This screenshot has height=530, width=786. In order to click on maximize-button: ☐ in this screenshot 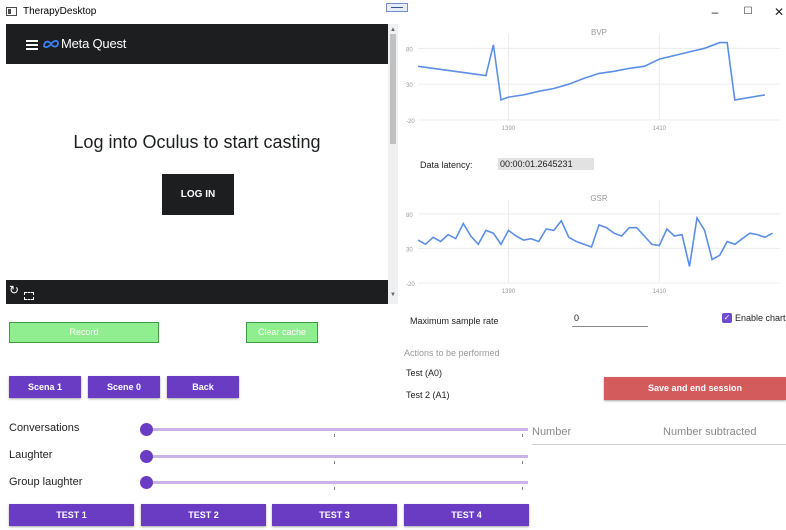, I will do `click(748, 12)`.